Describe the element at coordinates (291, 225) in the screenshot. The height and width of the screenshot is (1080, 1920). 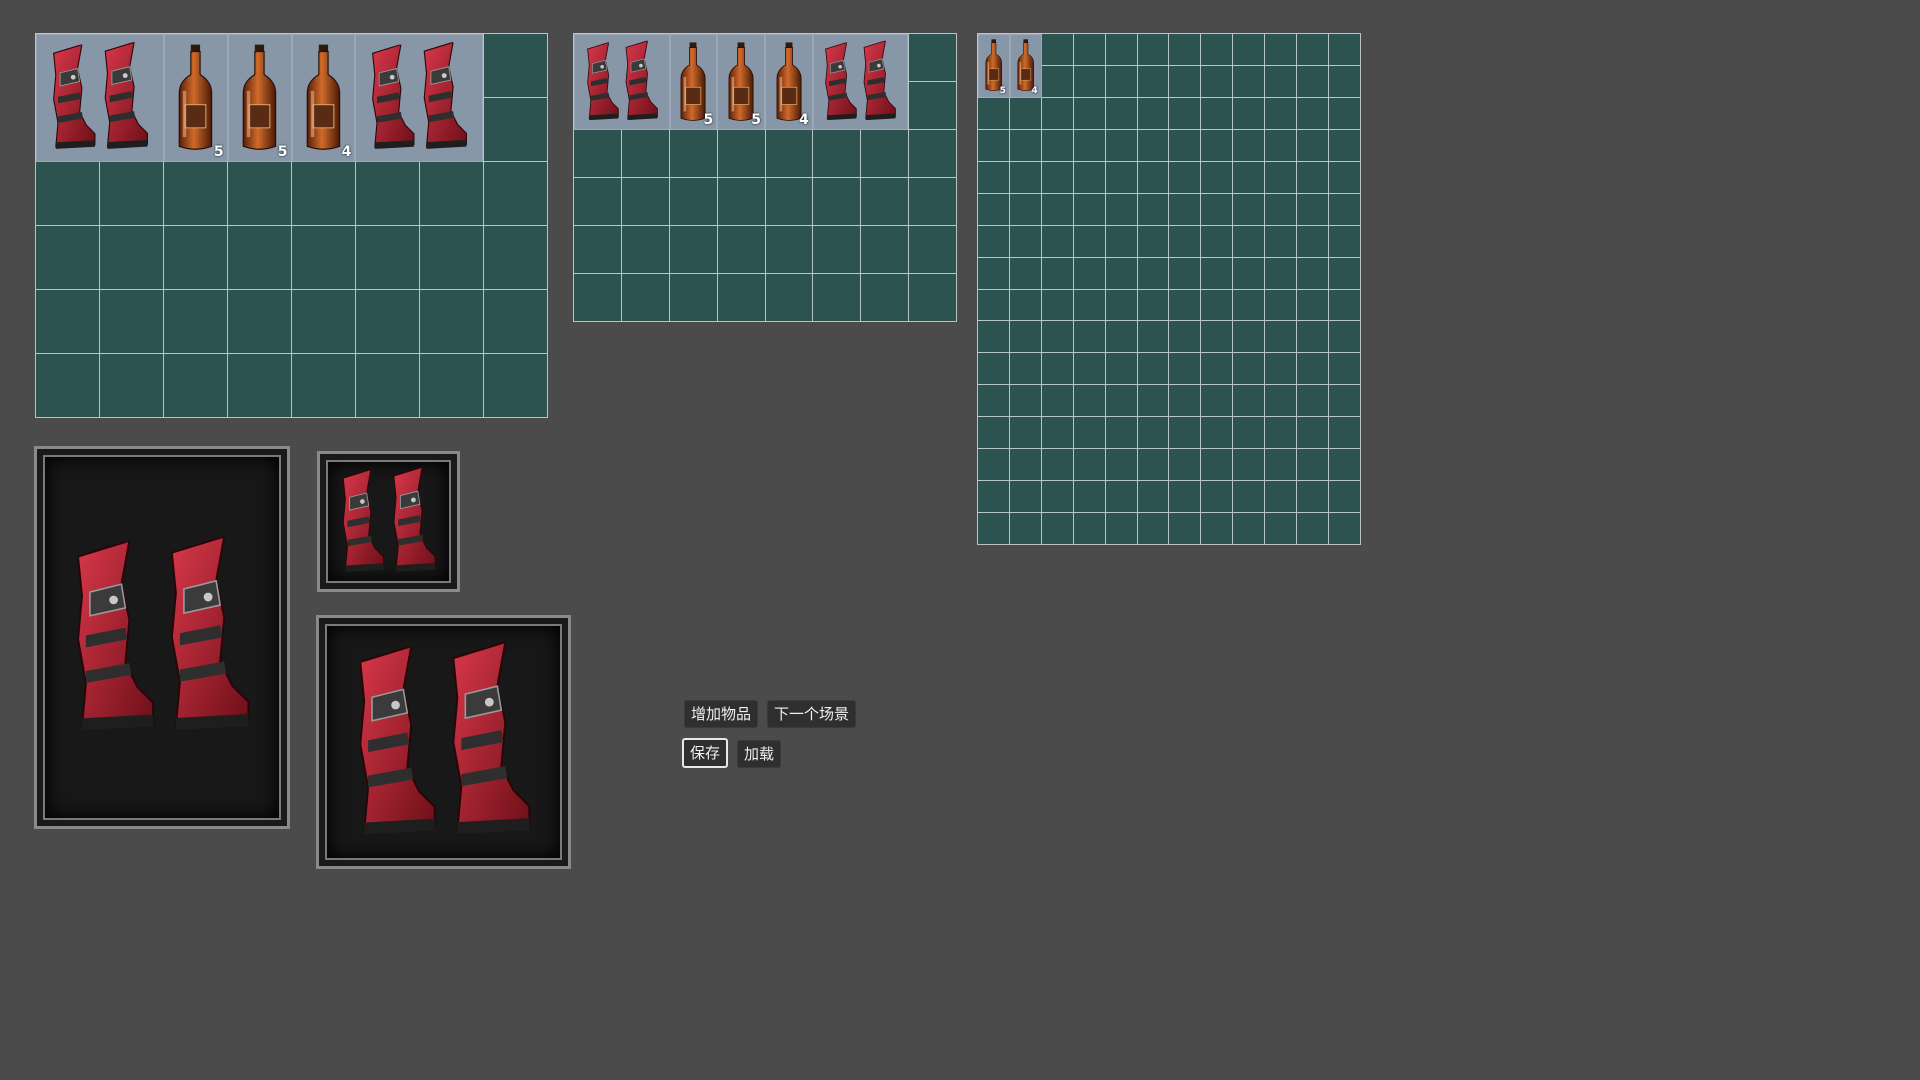
I see `inventory-grid-large: 5 5 4` at that location.